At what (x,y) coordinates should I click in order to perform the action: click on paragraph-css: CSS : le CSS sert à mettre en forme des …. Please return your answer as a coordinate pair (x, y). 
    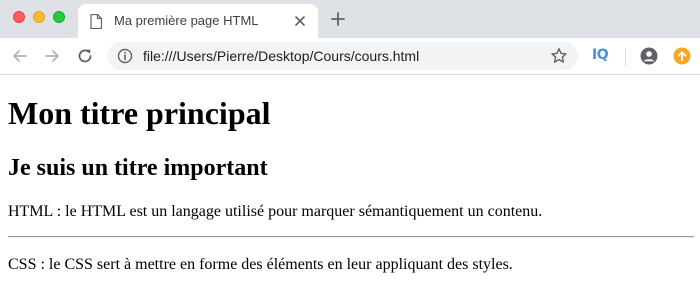
    Looking at the image, I should click on (260, 264).